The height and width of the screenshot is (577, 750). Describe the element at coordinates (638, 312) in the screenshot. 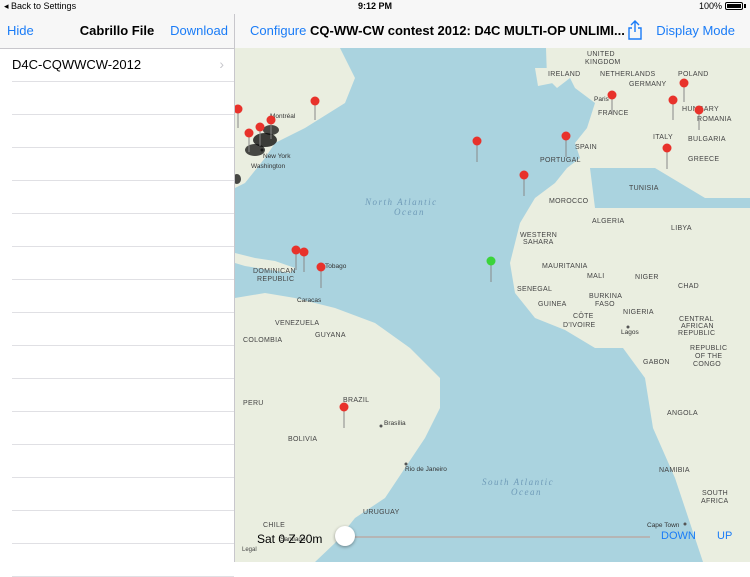

I see `country-label: NIGERIA` at that location.